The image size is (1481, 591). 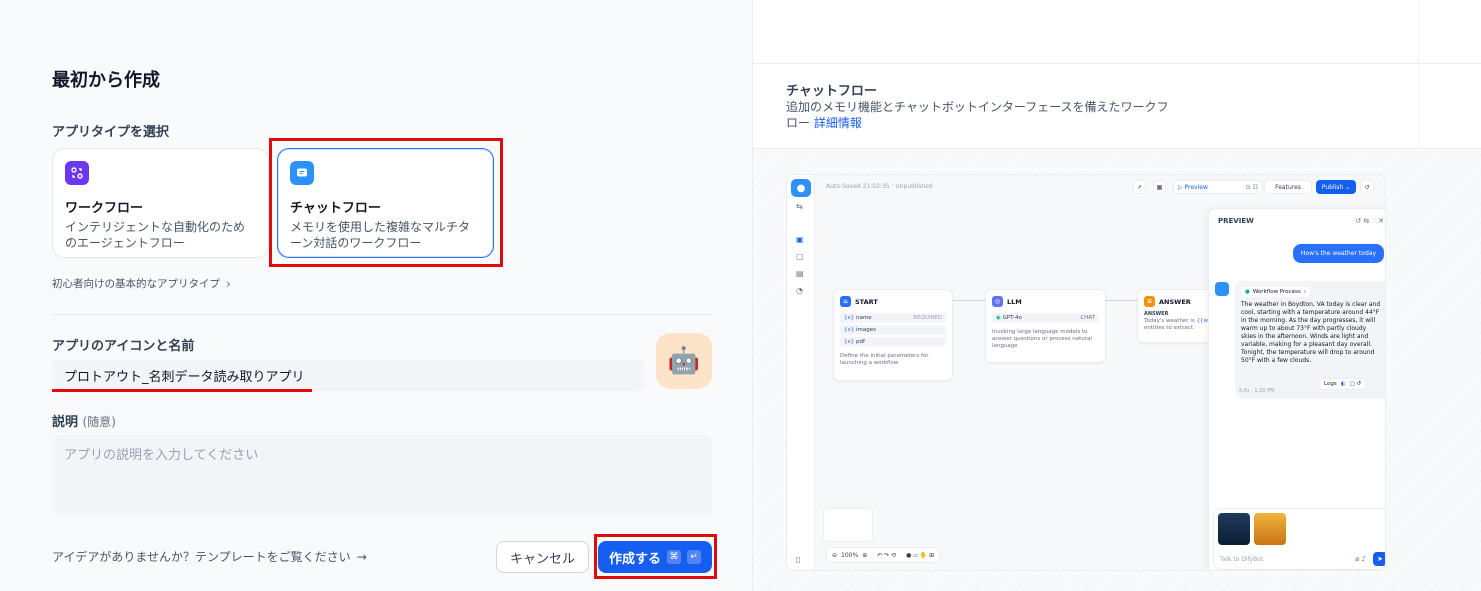 I want to click on type-card-workflow: ワークフロー インテリジェントな自動化のためのエージェントフロー, so click(x=160, y=203).